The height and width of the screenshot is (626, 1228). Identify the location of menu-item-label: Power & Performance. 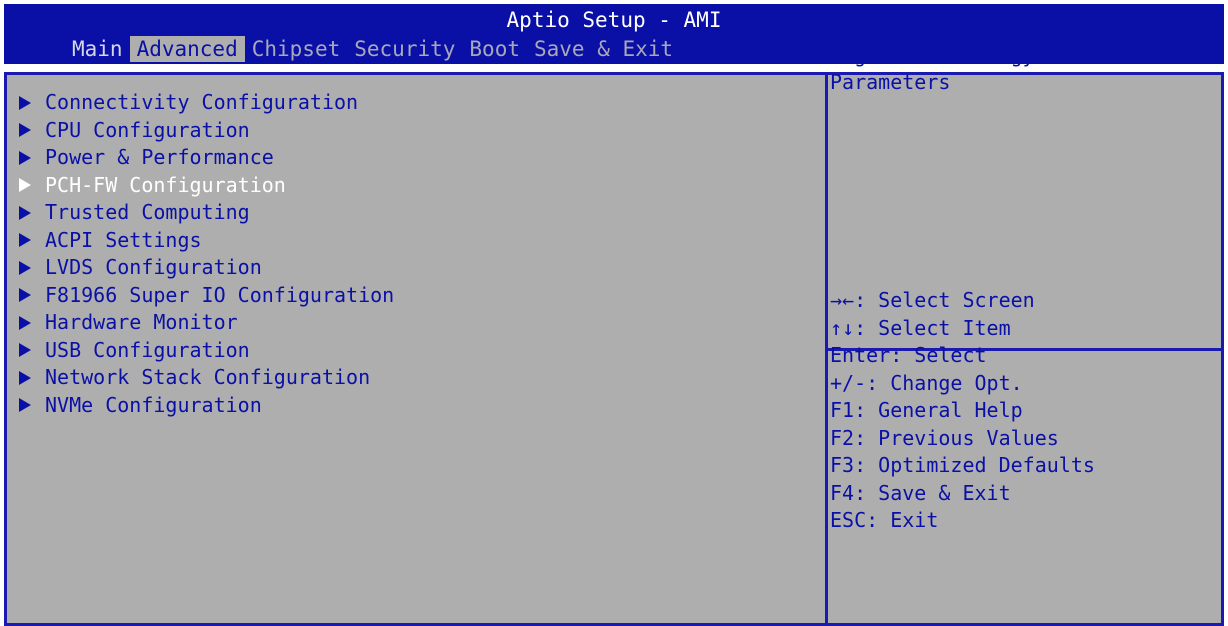
(159, 157).